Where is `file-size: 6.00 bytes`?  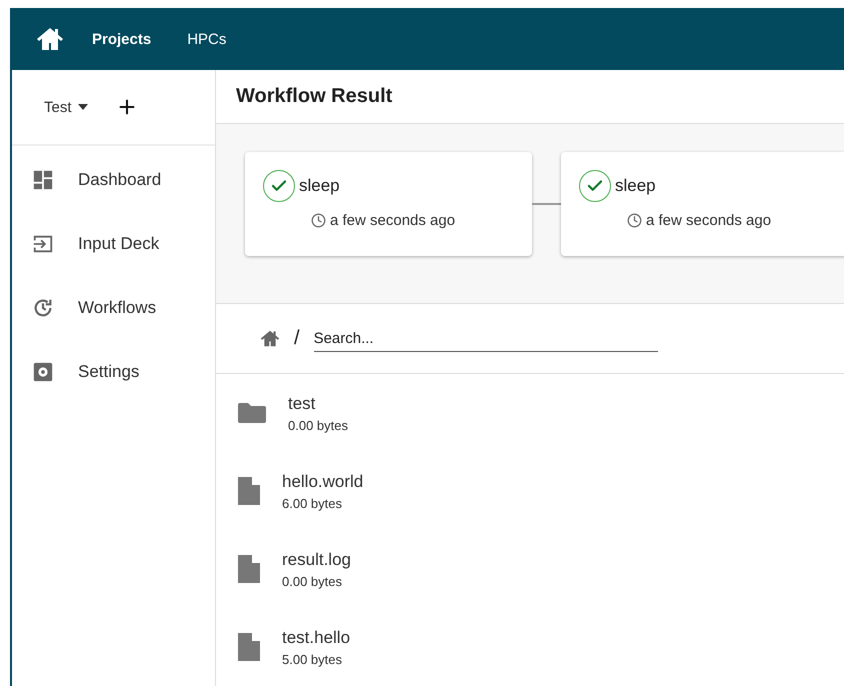 file-size: 6.00 bytes is located at coordinates (312, 503).